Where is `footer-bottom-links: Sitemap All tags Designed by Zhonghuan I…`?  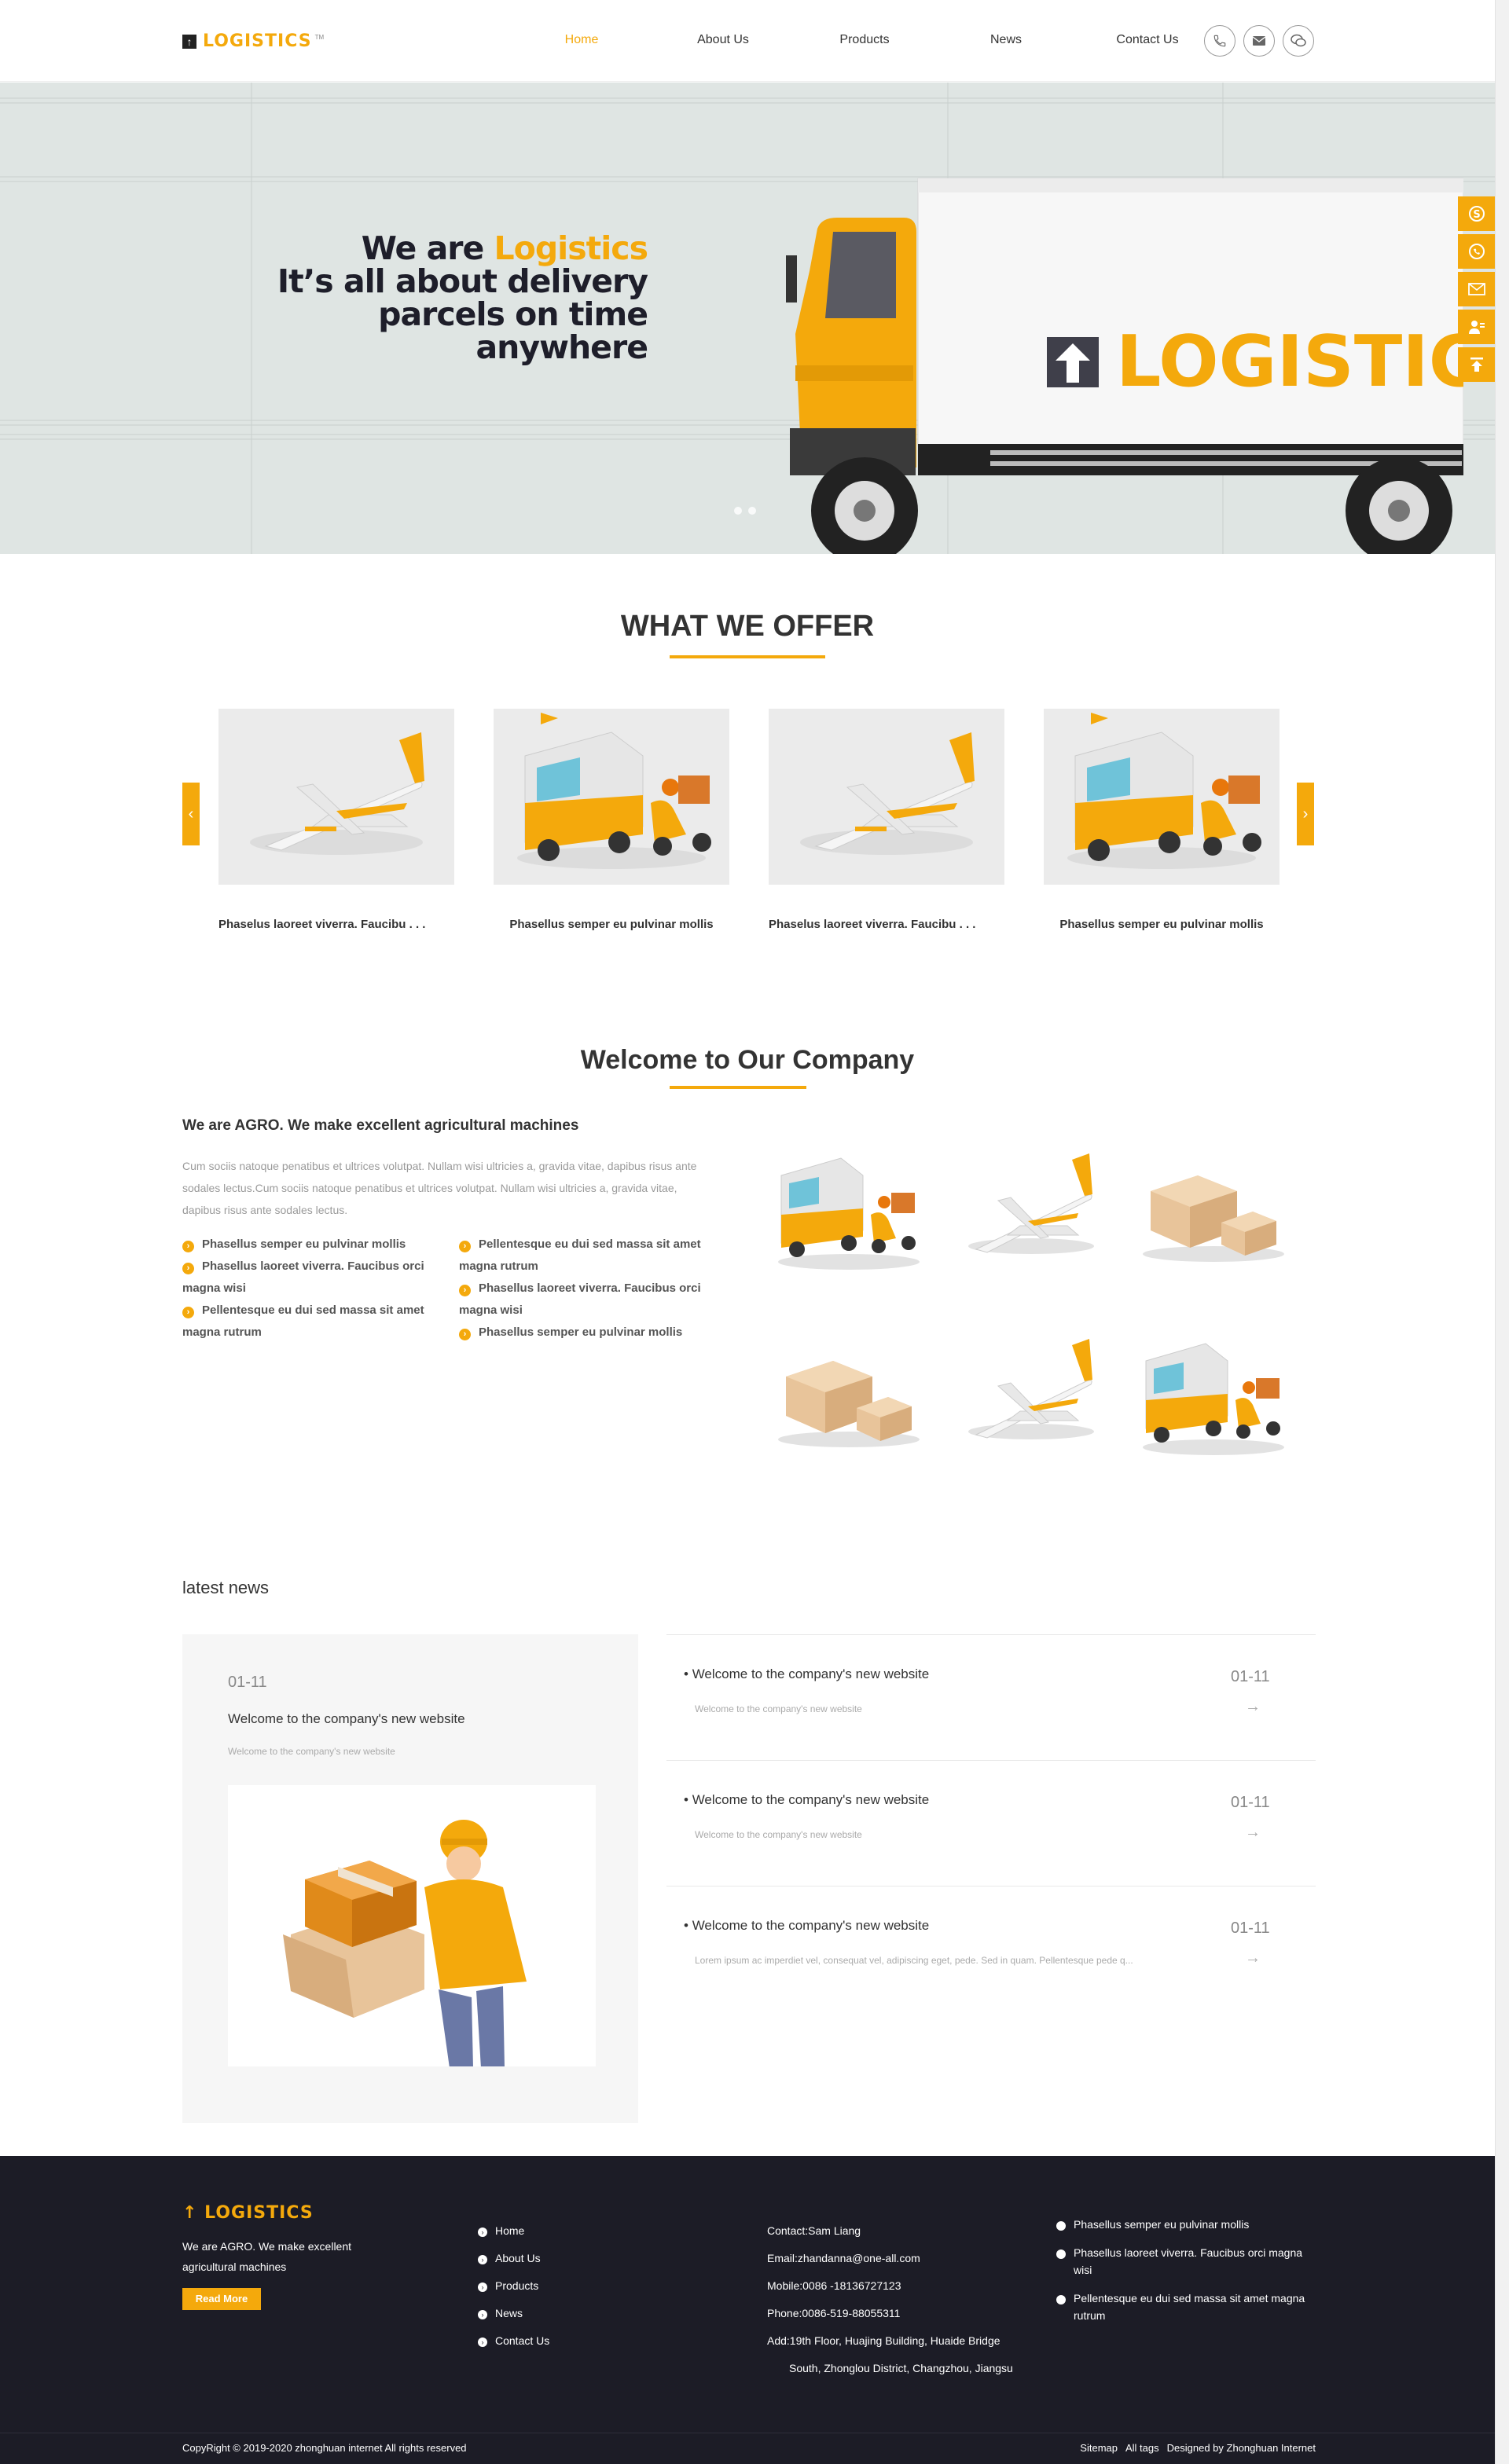 footer-bottom-links: Sitemap All tags Designed by Zhonghuan I… is located at coordinates (1198, 2448).